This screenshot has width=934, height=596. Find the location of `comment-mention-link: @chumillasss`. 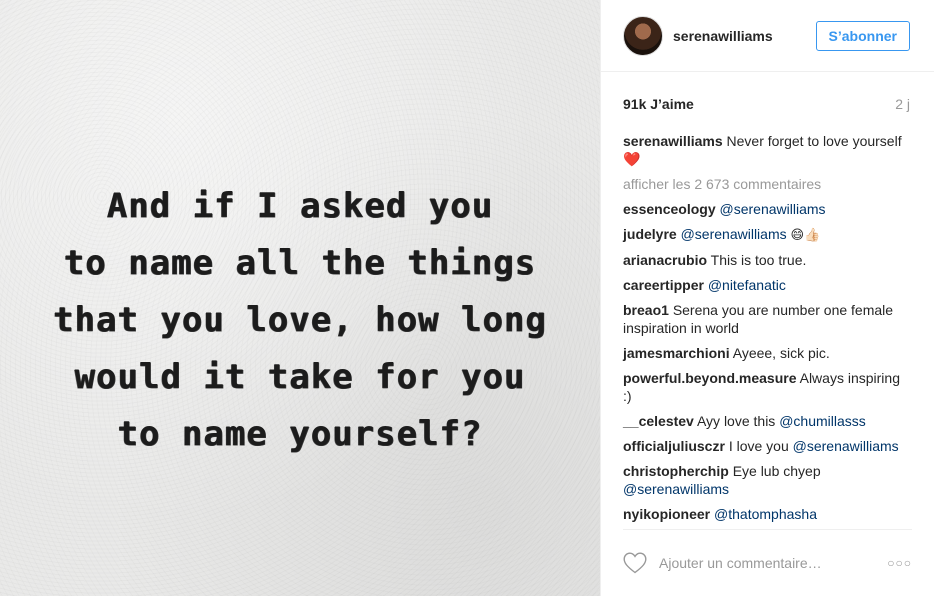

comment-mention-link: @chumillasss is located at coordinates (822, 421).